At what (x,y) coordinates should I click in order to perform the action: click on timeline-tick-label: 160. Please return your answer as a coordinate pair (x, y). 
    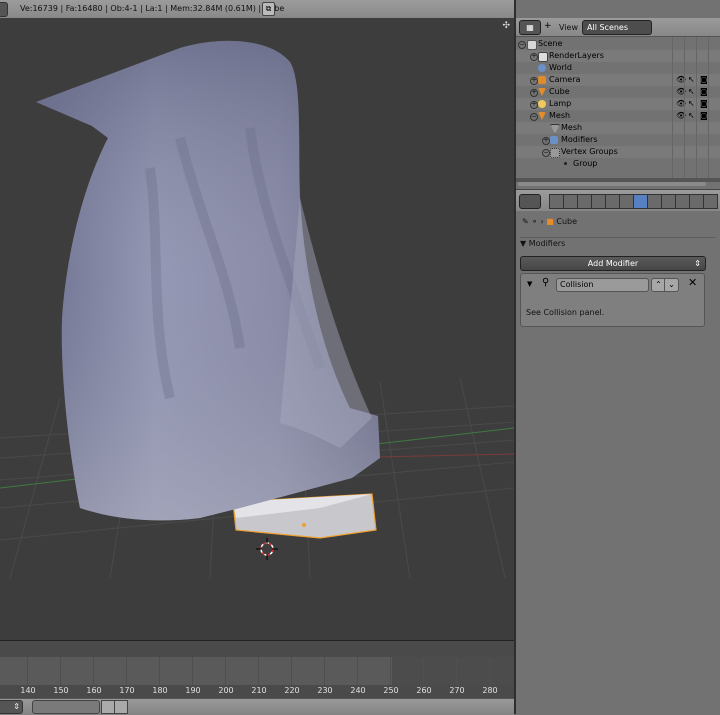
    Looking at the image, I should click on (94, 690).